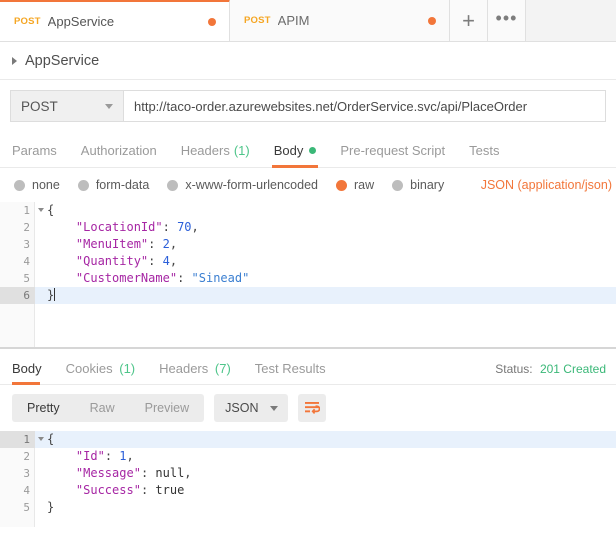 This screenshot has height=554, width=616. I want to click on response-view-mode-group: Pretty Raw Preview, so click(108, 408).